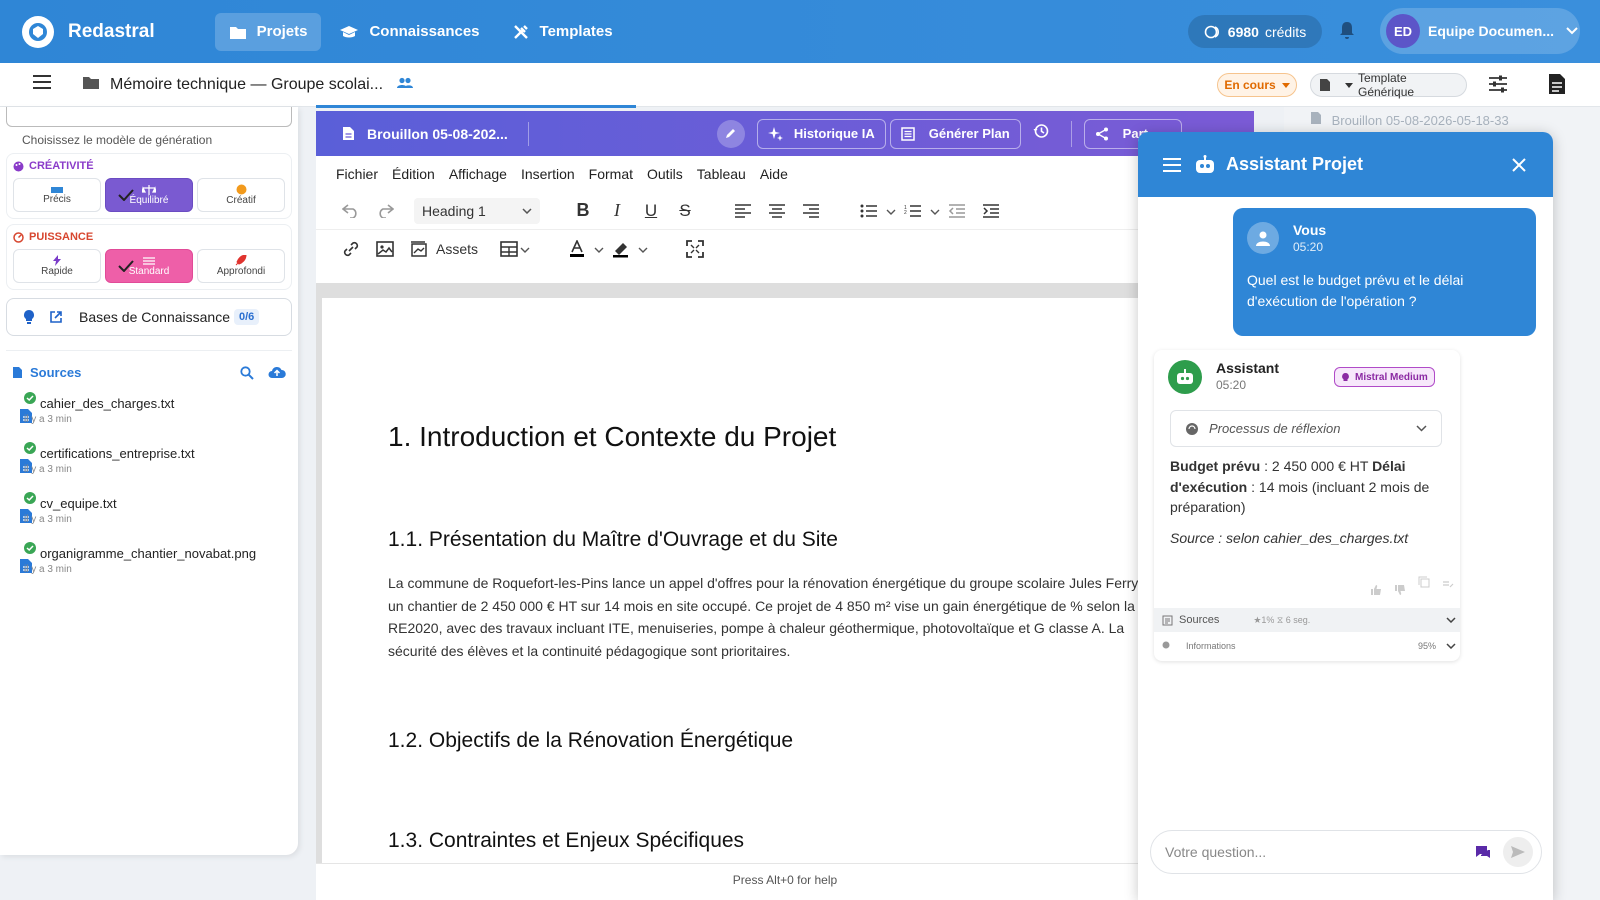 The image size is (1600, 900). What do you see at coordinates (1376, 590) in the screenshot?
I see `thumbs-up-icon` at bounding box center [1376, 590].